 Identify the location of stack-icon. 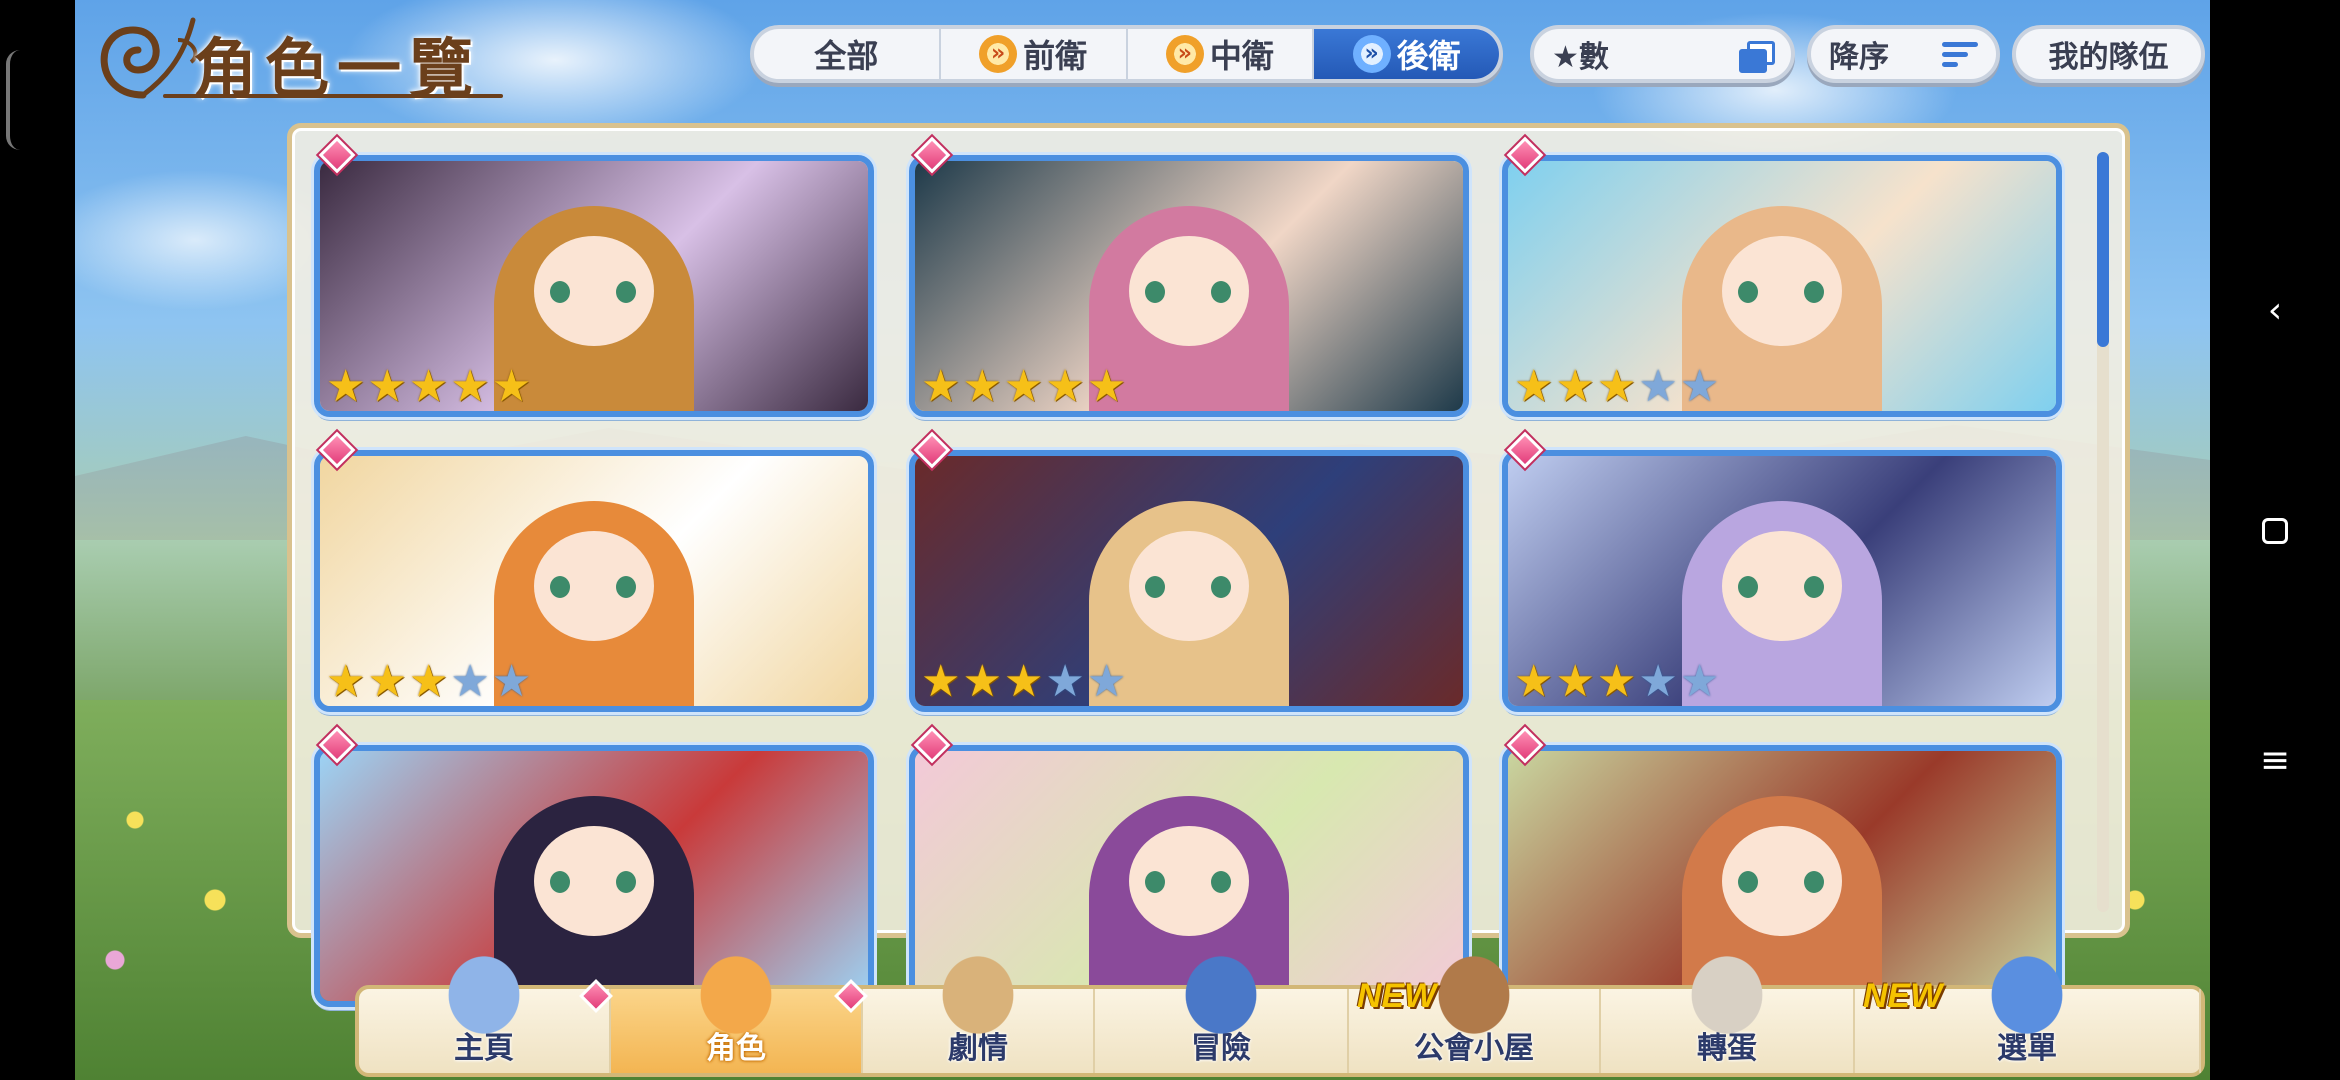
(1757, 57).